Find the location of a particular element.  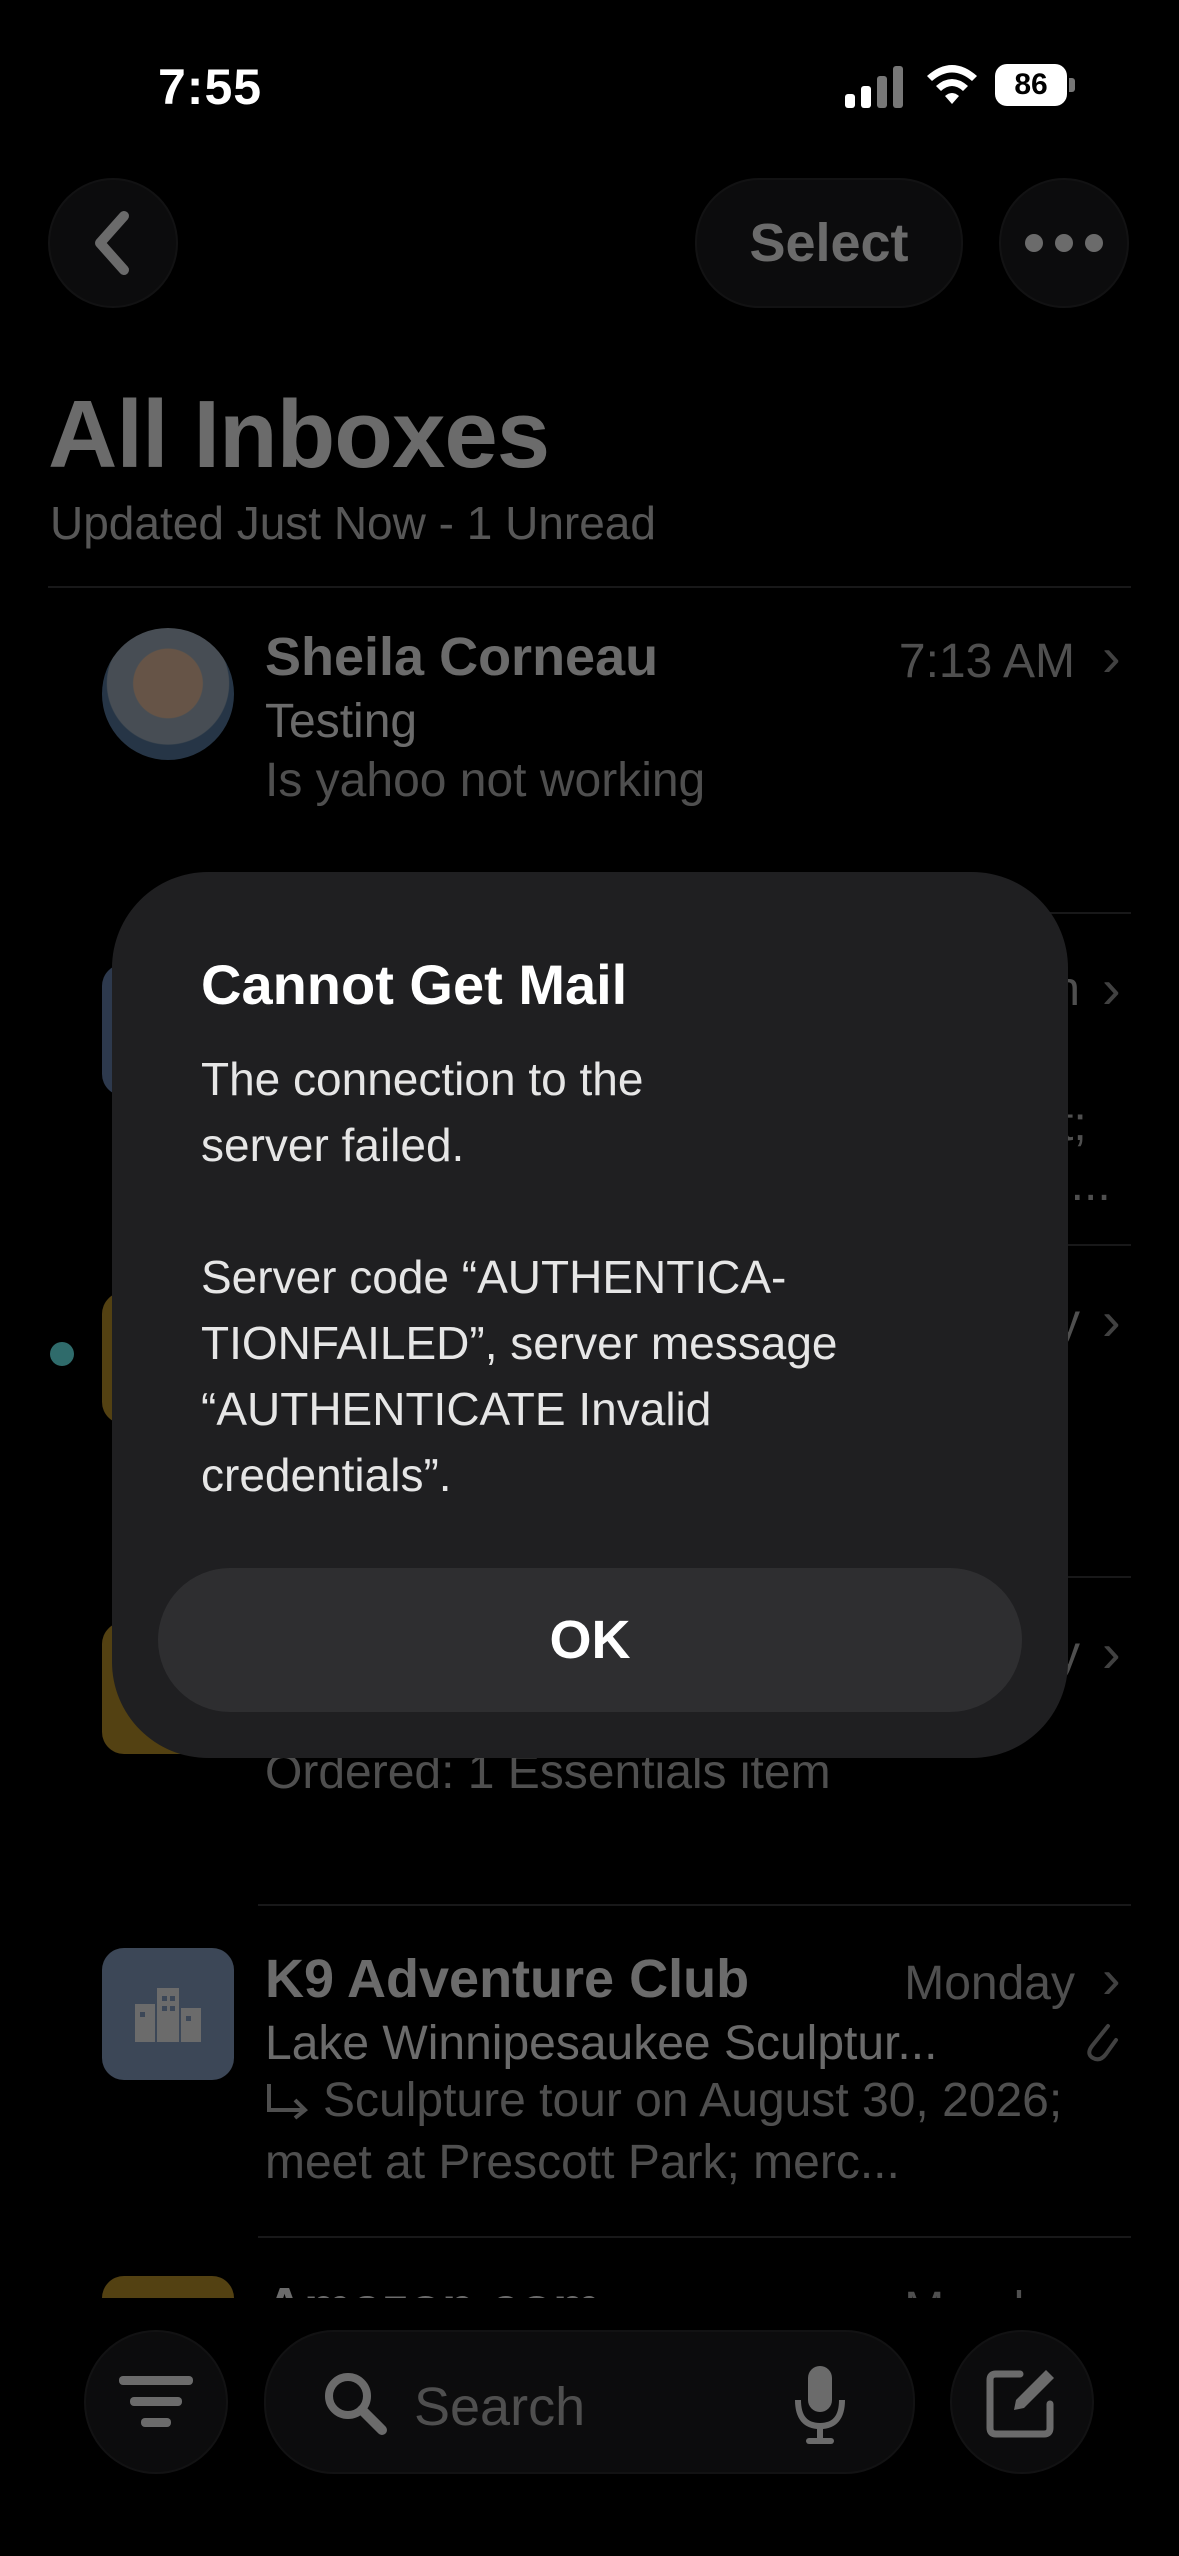

back-chevron-icon is located at coordinates (112, 243).